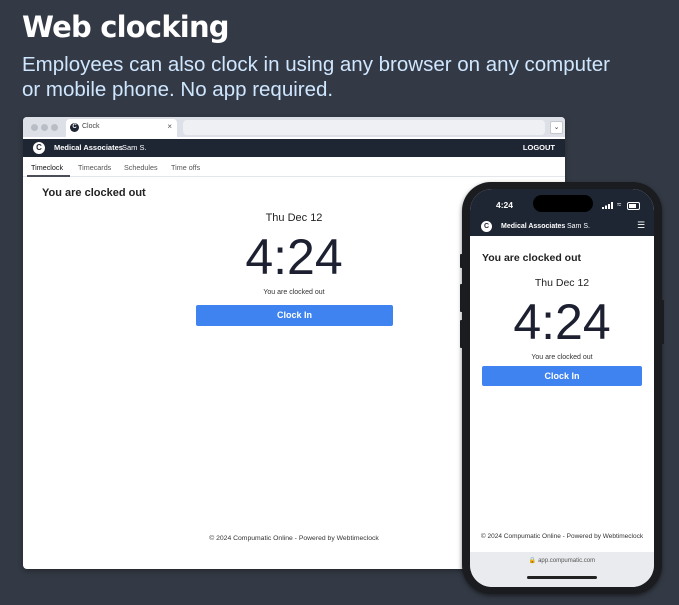 This screenshot has width=679, height=605. Describe the element at coordinates (141, 167) in the screenshot. I see `tab-schedules: Schedules` at that location.